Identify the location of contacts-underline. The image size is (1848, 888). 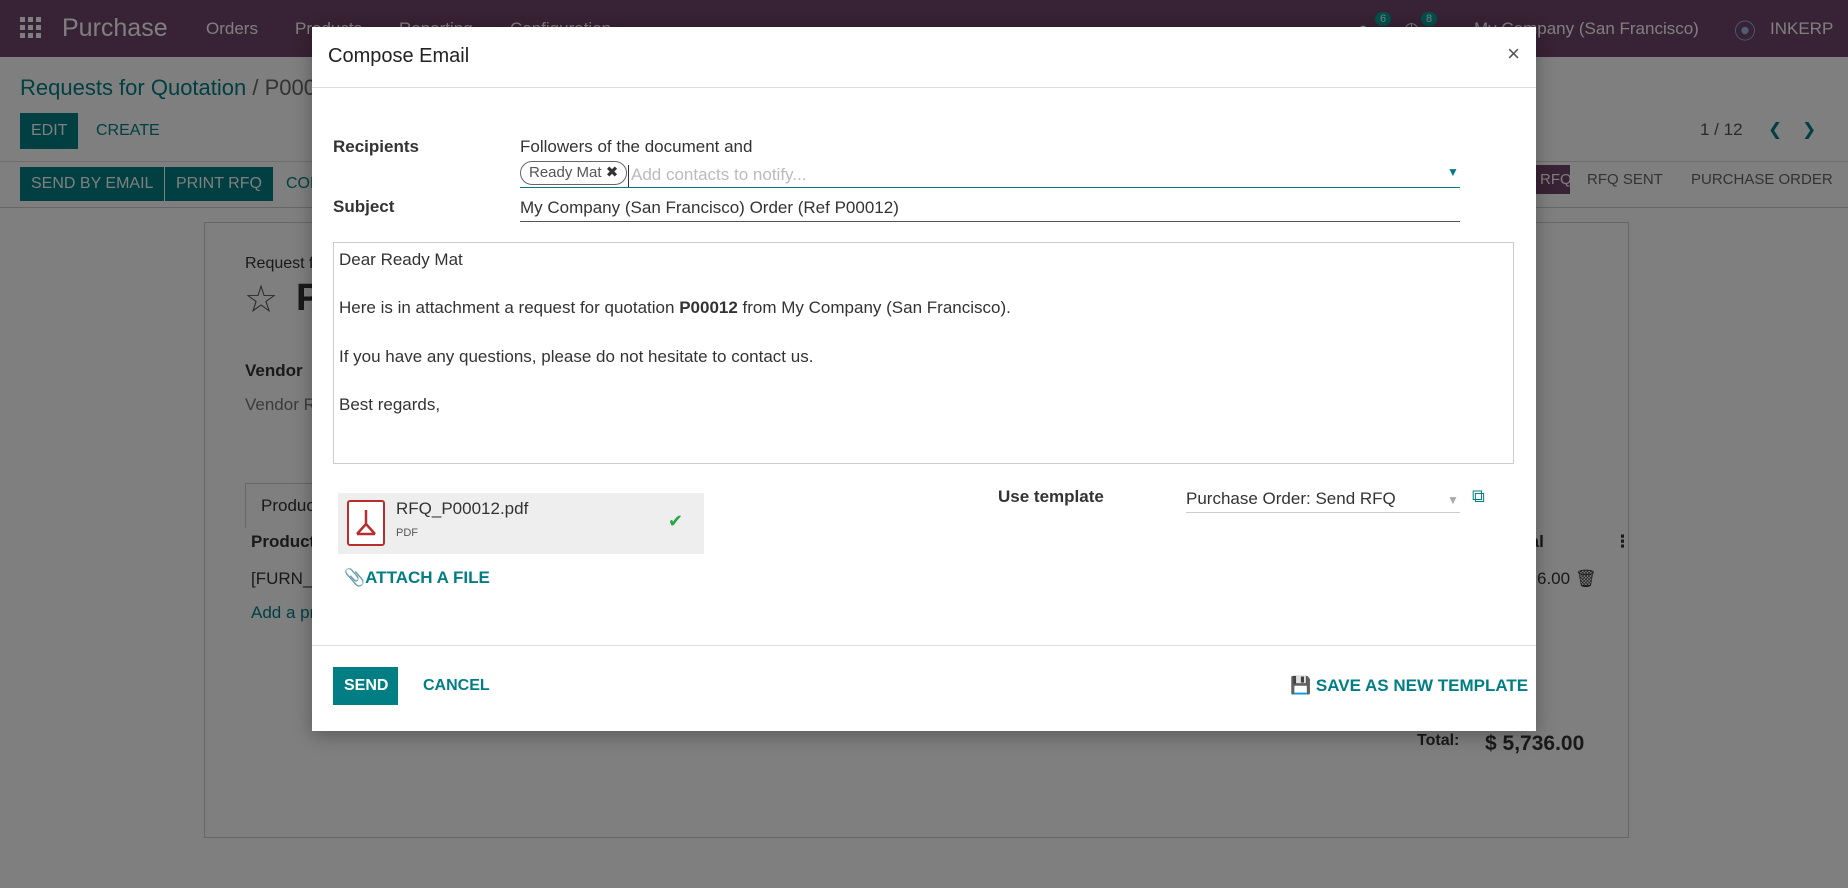
(990, 187).